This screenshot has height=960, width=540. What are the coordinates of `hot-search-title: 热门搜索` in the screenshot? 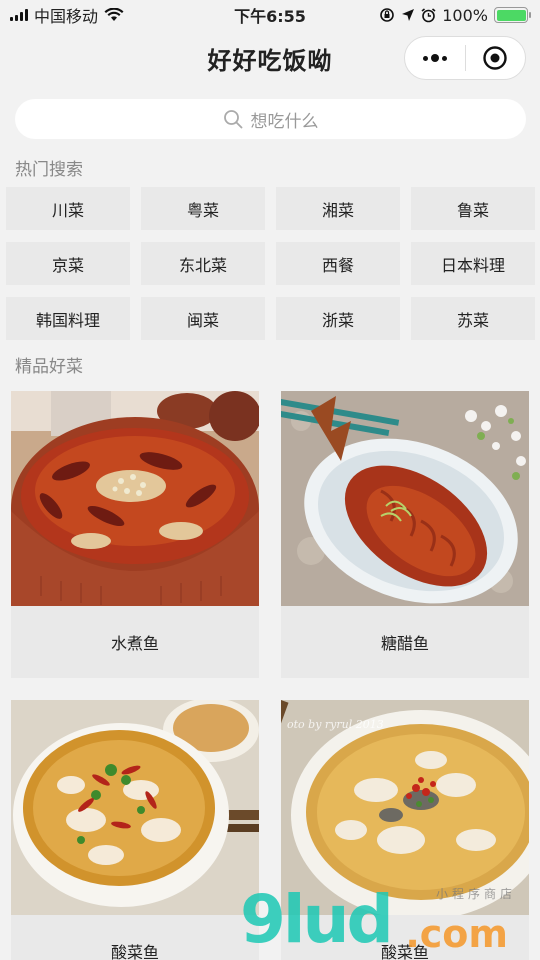 It's located at (49, 170).